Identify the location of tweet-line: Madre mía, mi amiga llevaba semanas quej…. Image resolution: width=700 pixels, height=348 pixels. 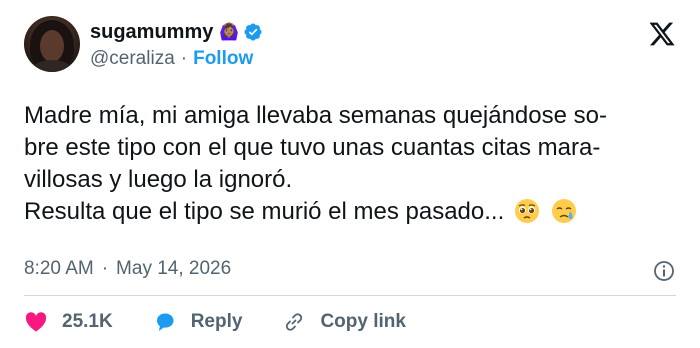
(315, 115).